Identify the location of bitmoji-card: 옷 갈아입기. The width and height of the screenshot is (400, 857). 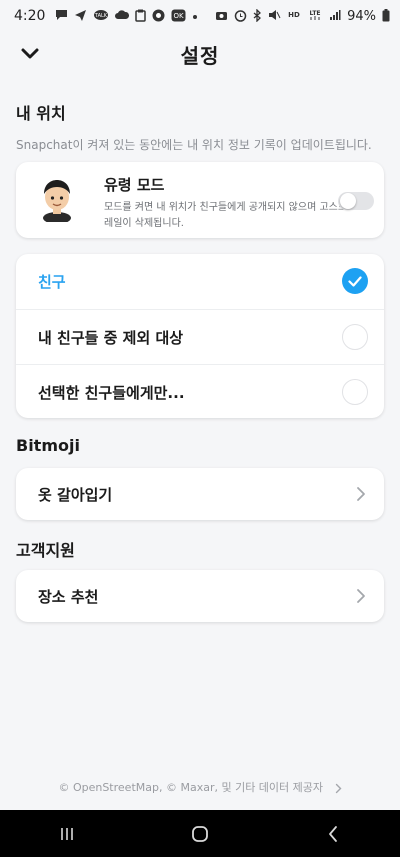
(200, 494).